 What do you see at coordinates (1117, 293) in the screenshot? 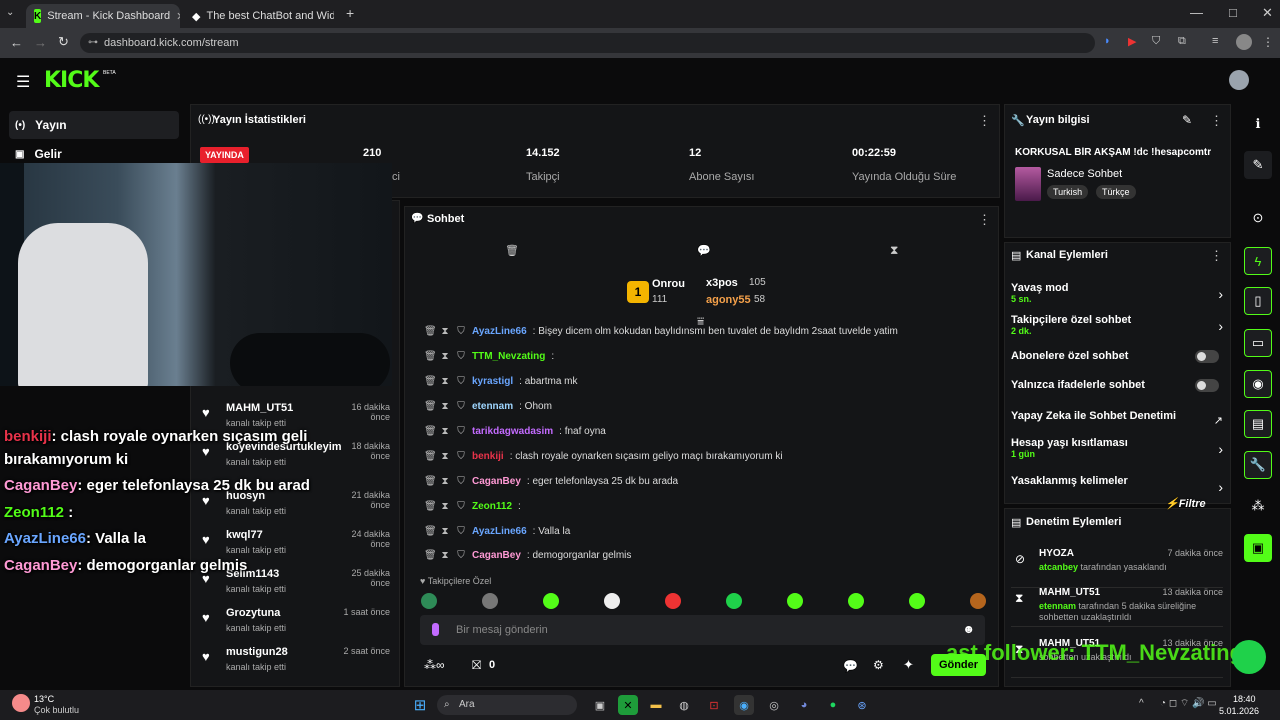
I see `channel-setting-row: Yavaş mod 5 sn. ›` at bounding box center [1117, 293].